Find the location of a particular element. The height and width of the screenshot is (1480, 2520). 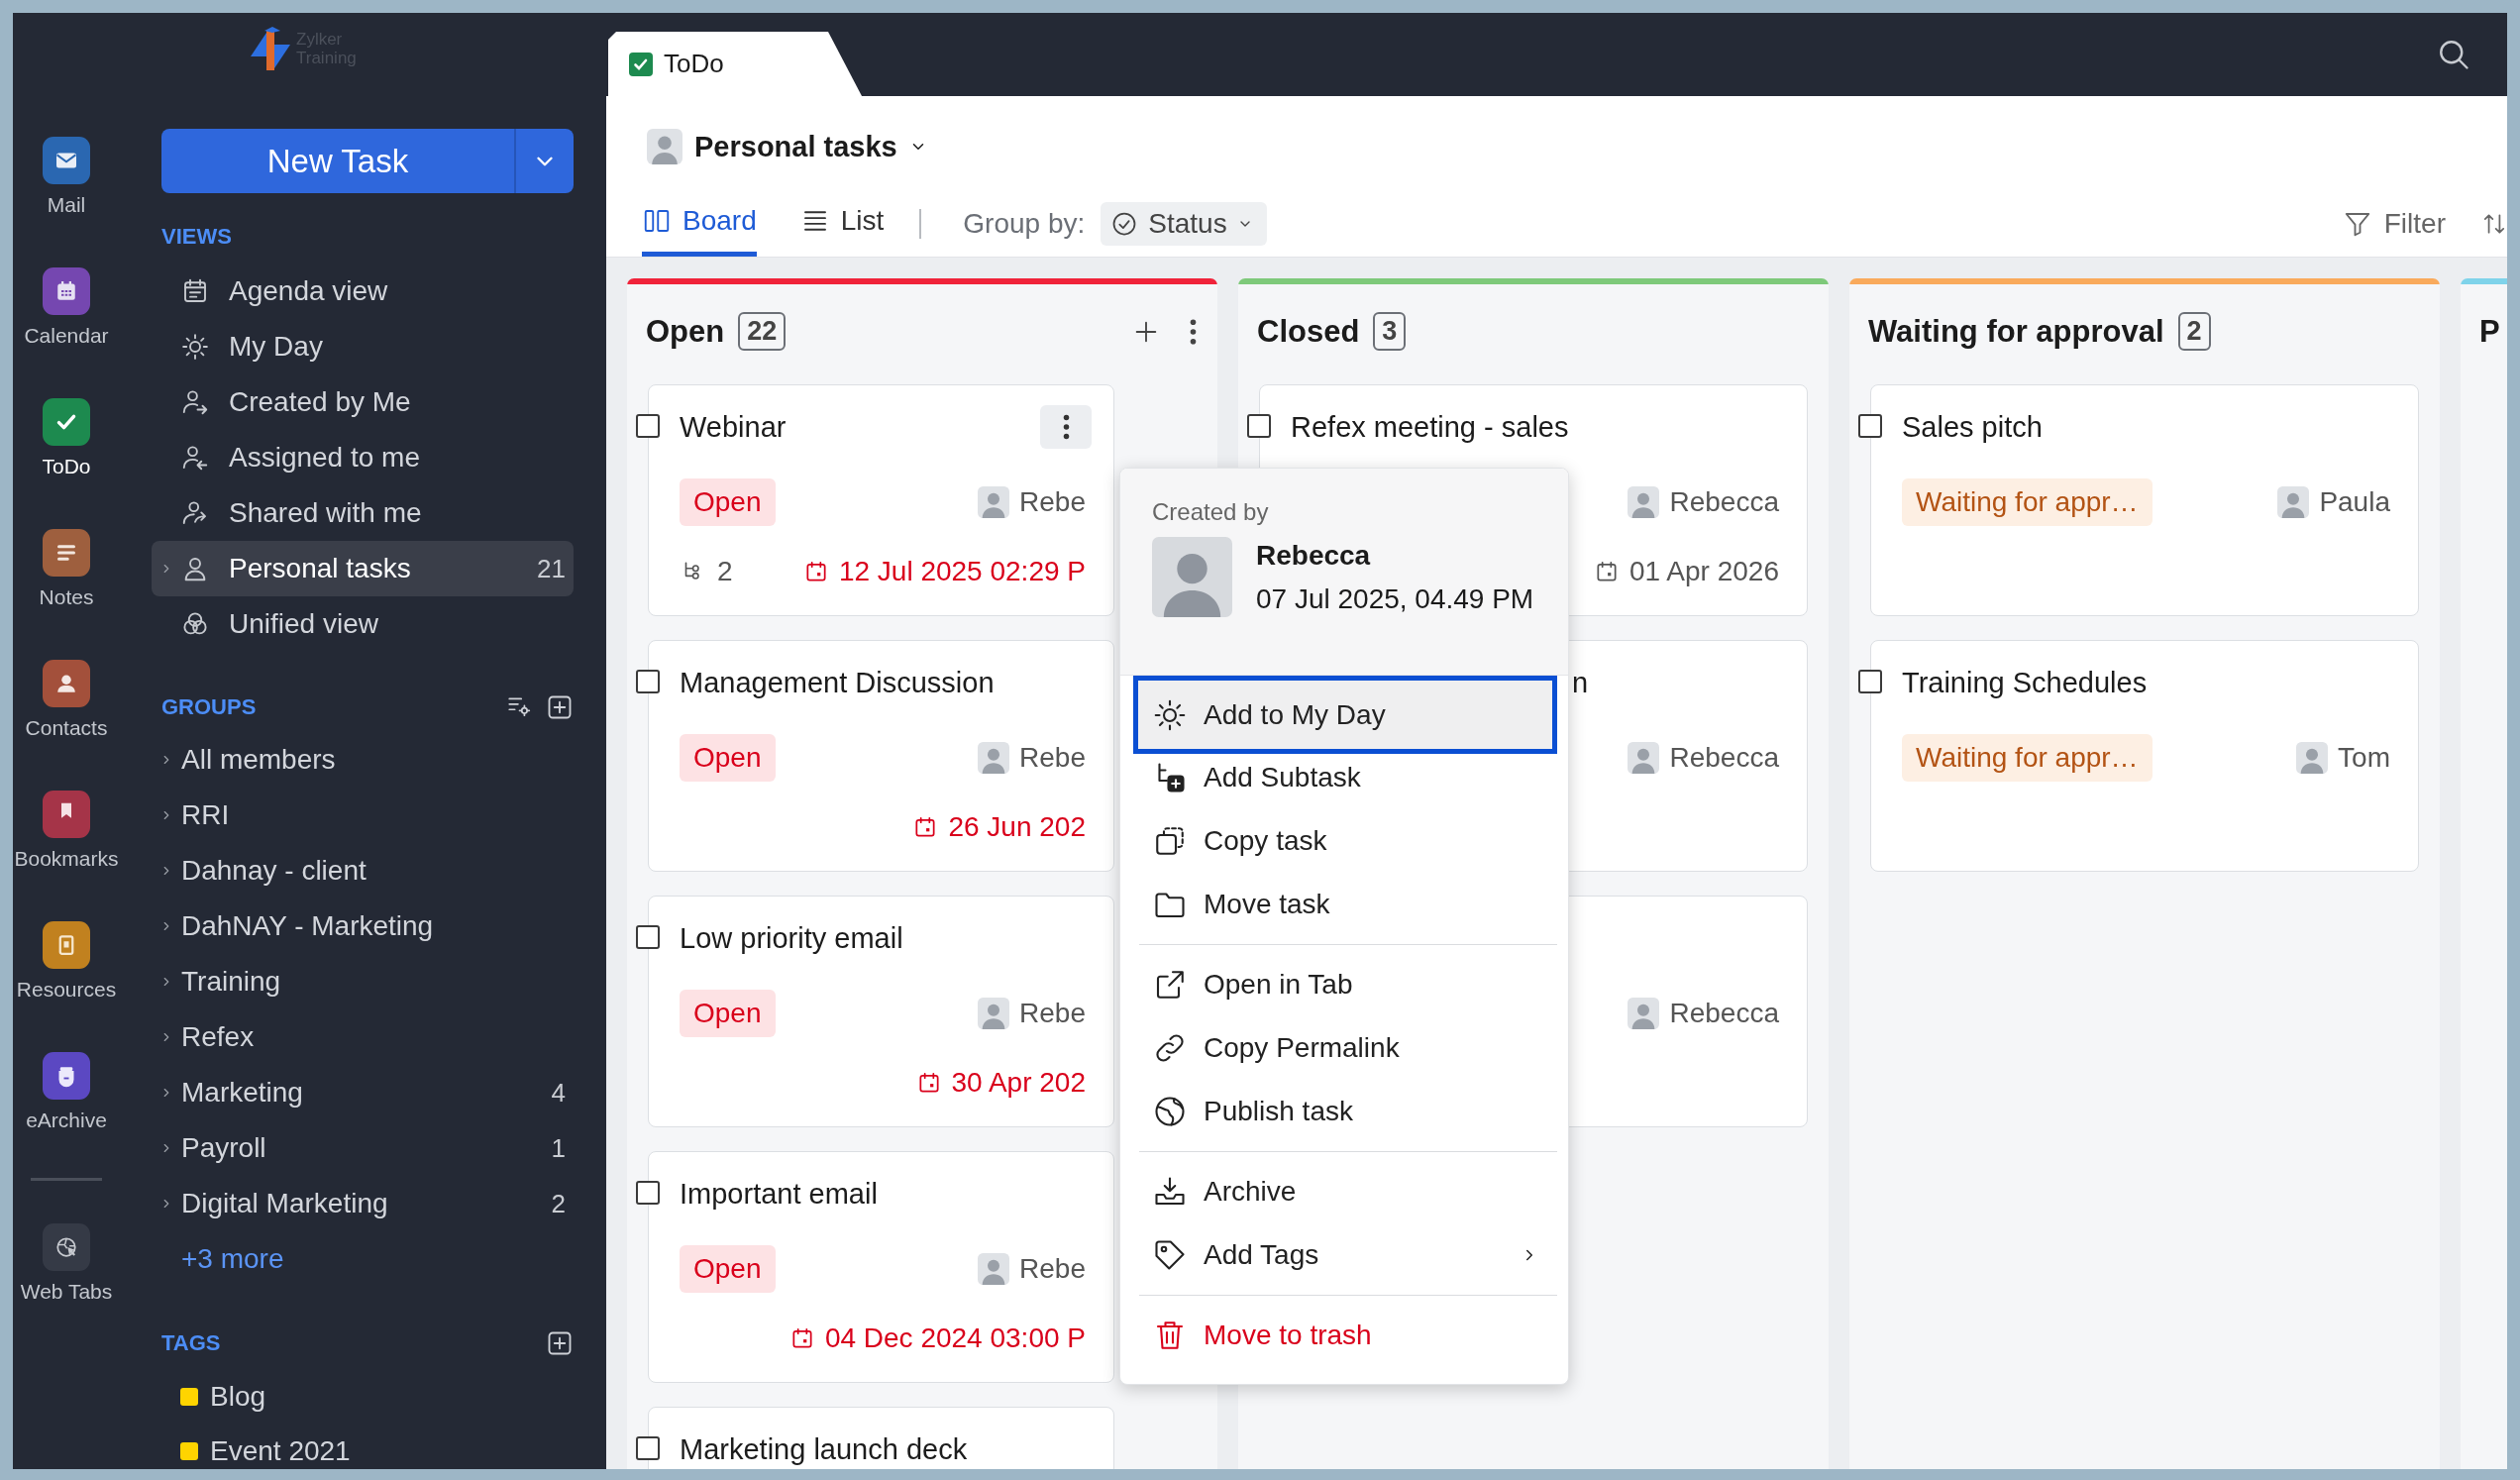

section-title: VIEWS is located at coordinates (196, 237).